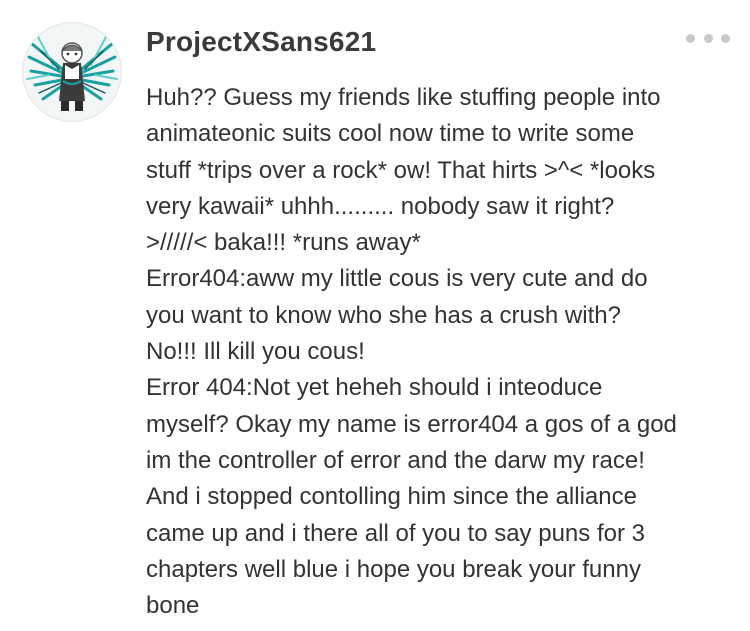 Image resolution: width=750 pixels, height=631 pixels. I want to click on comment-line: No!!! Ill kill you cous!, so click(255, 352).